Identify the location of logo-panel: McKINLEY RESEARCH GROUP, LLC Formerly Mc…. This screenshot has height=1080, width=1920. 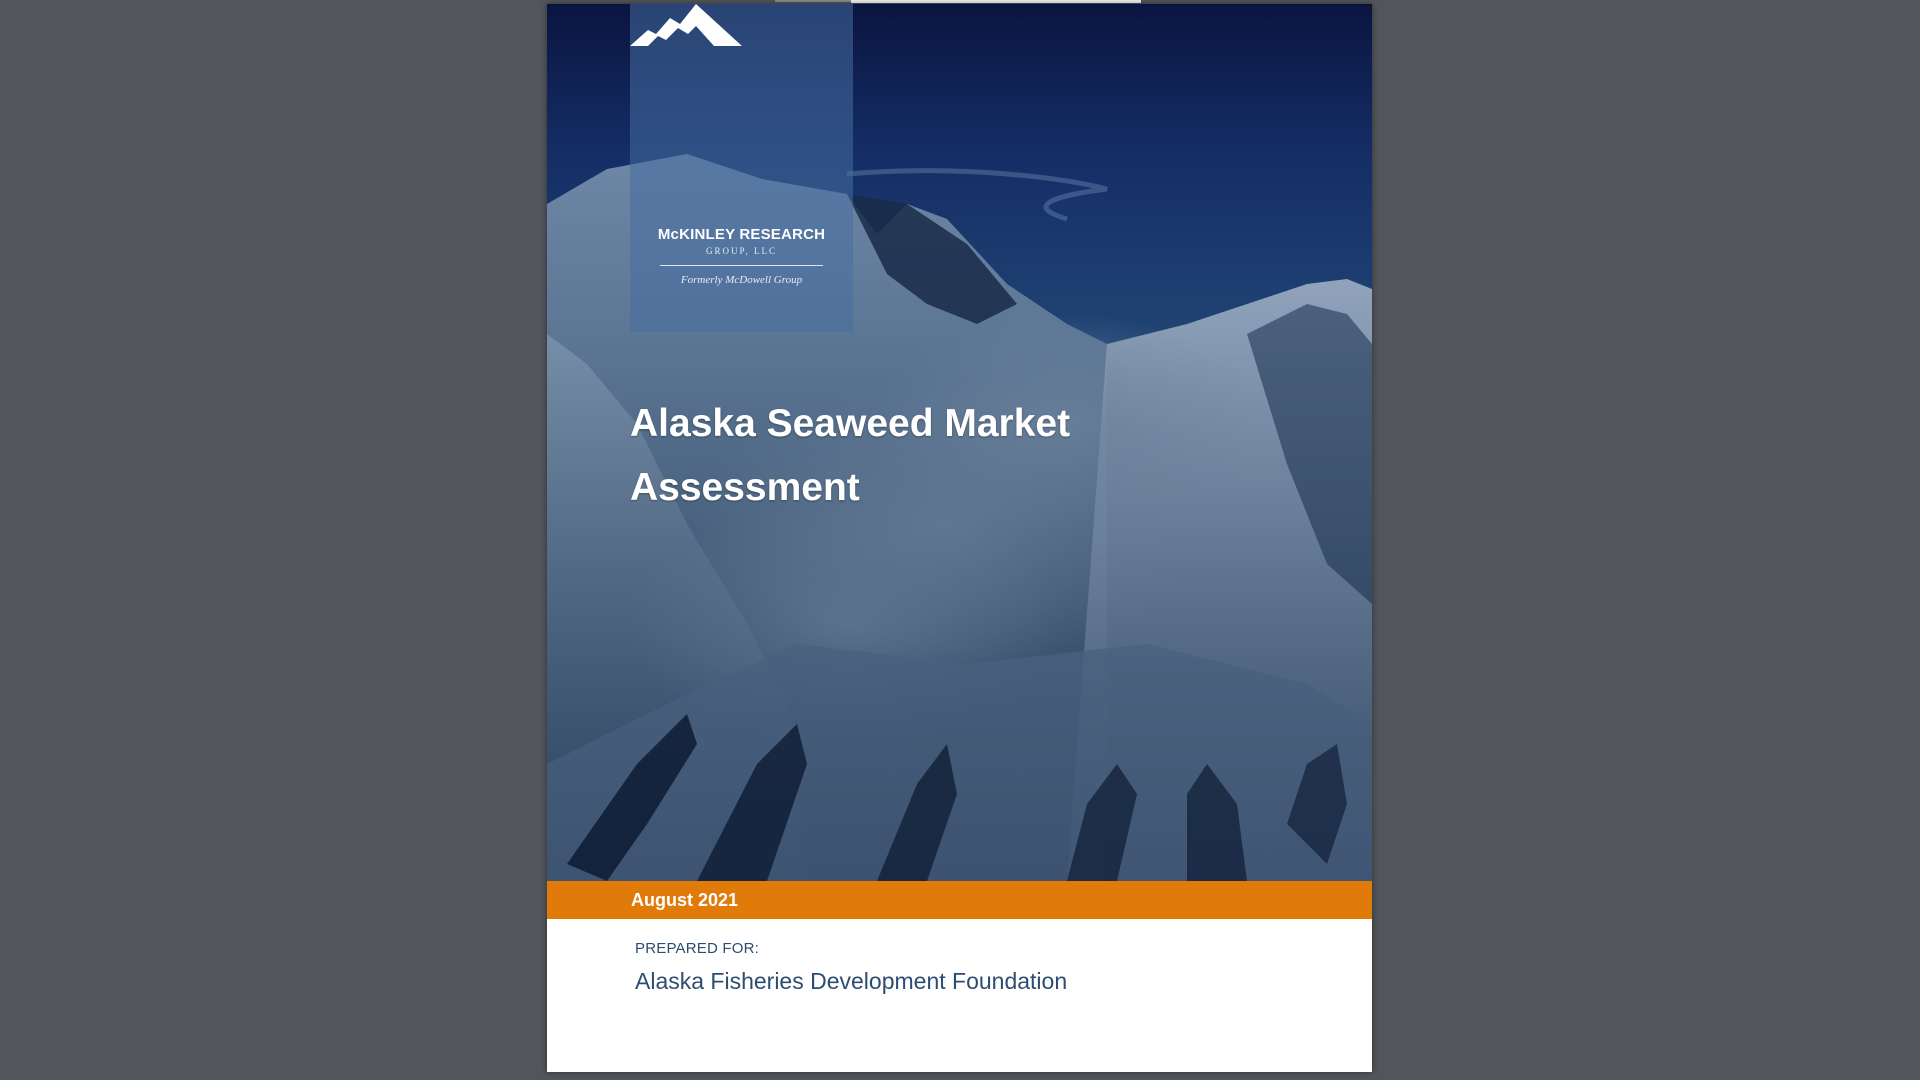
(741, 168).